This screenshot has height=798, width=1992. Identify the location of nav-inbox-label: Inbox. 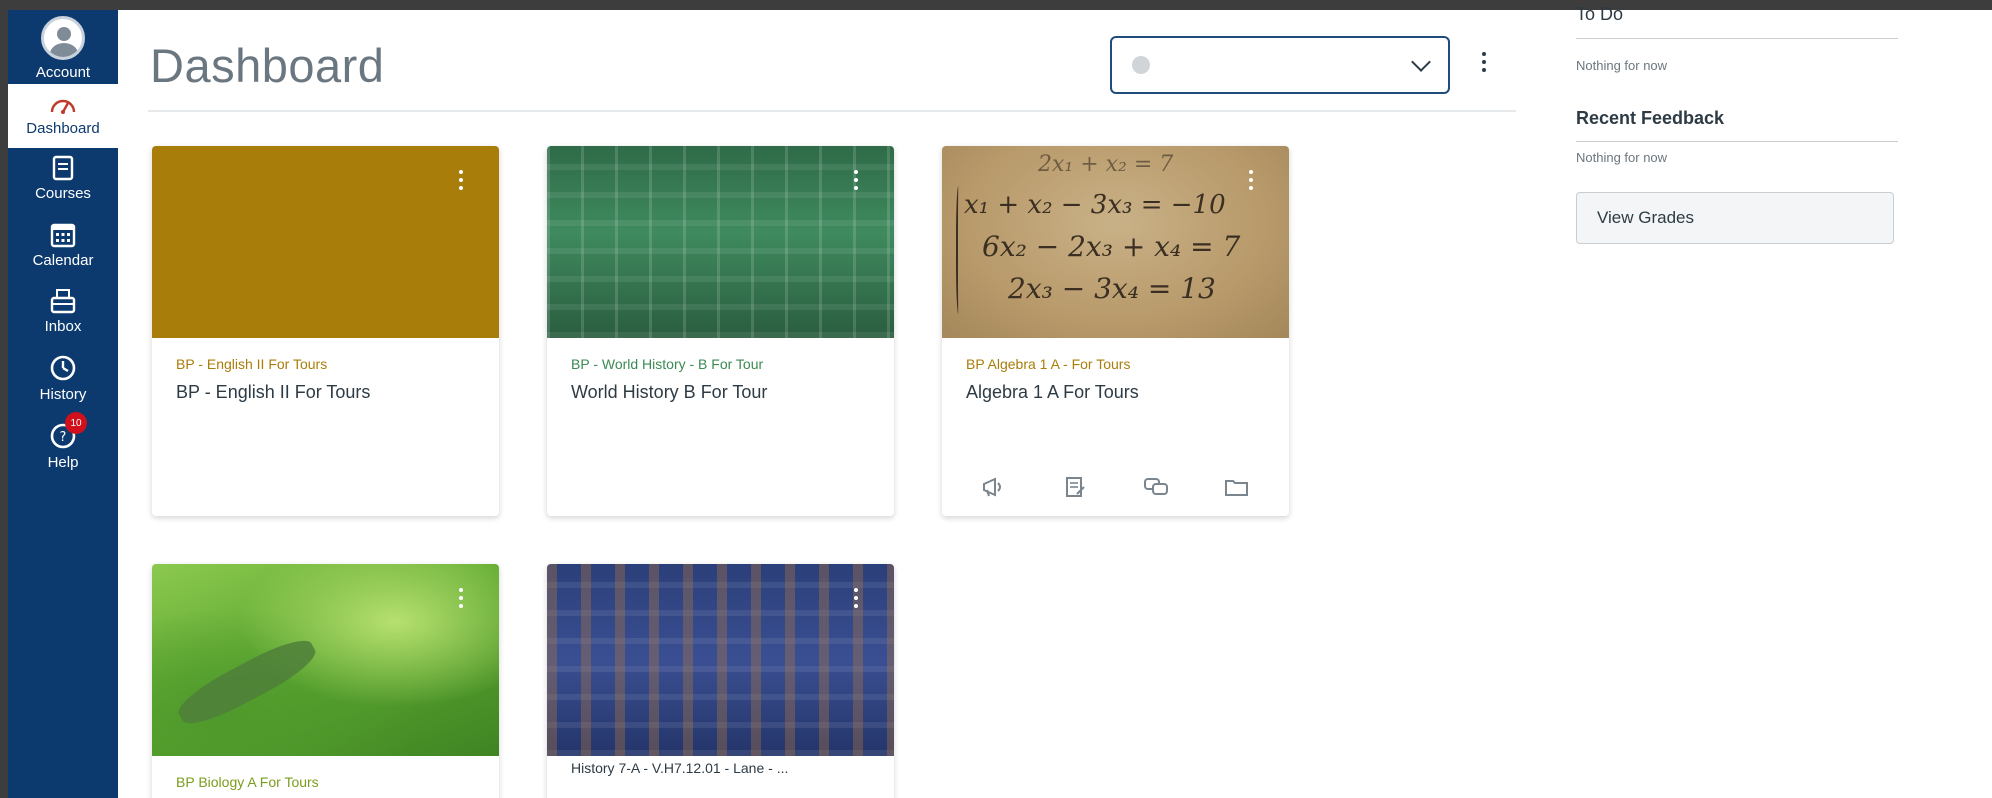
(63, 326).